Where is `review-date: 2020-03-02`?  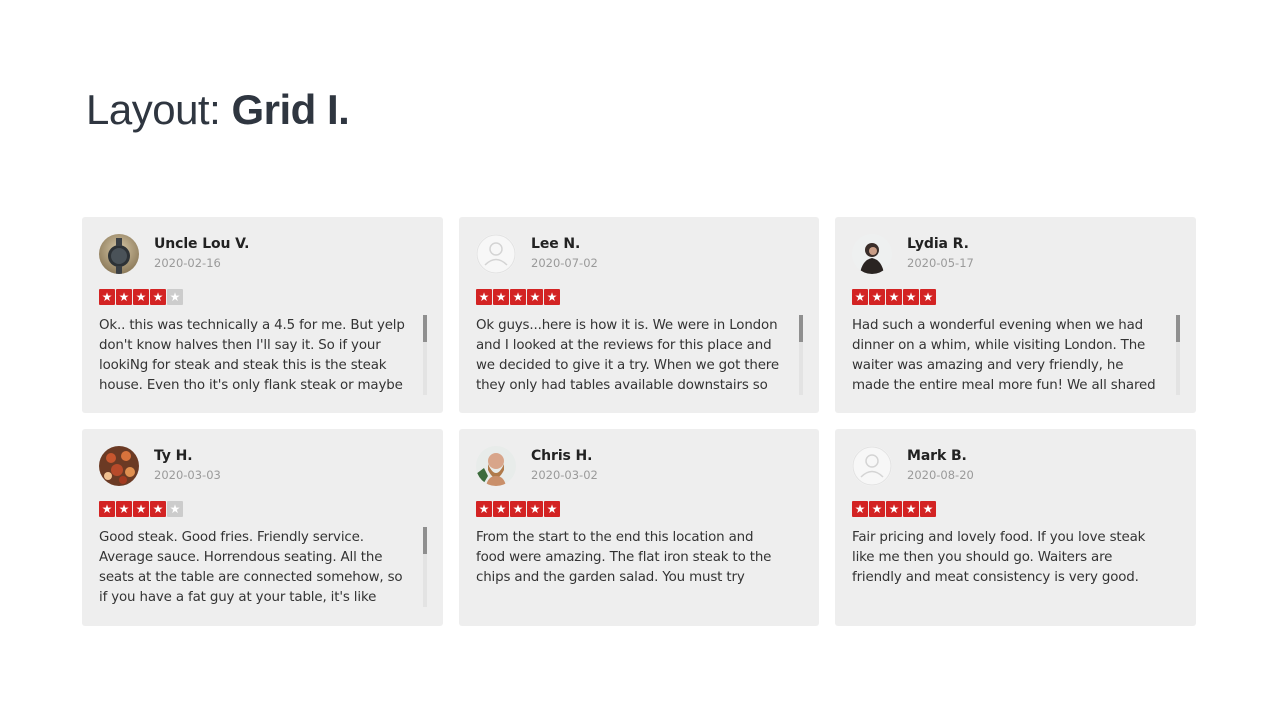 review-date: 2020-03-02 is located at coordinates (564, 475).